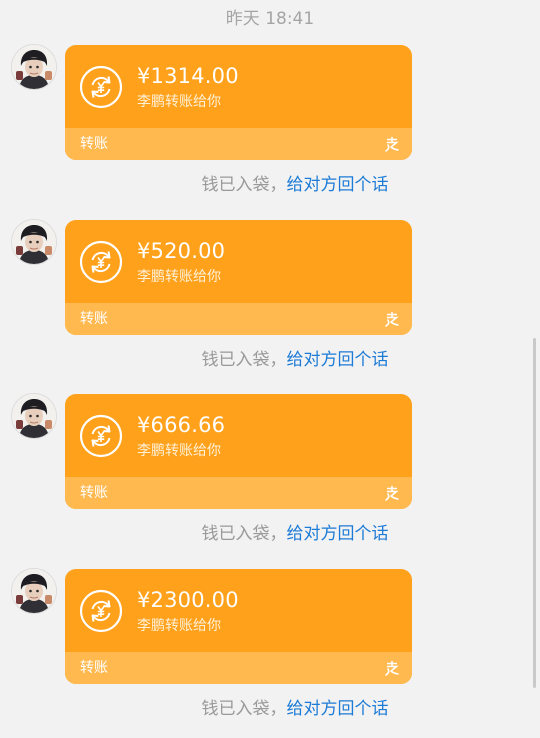 The image size is (540, 738). I want to click on transfer-card-body: ¥1314.00 李鹏转账给你, so click(238, 86).